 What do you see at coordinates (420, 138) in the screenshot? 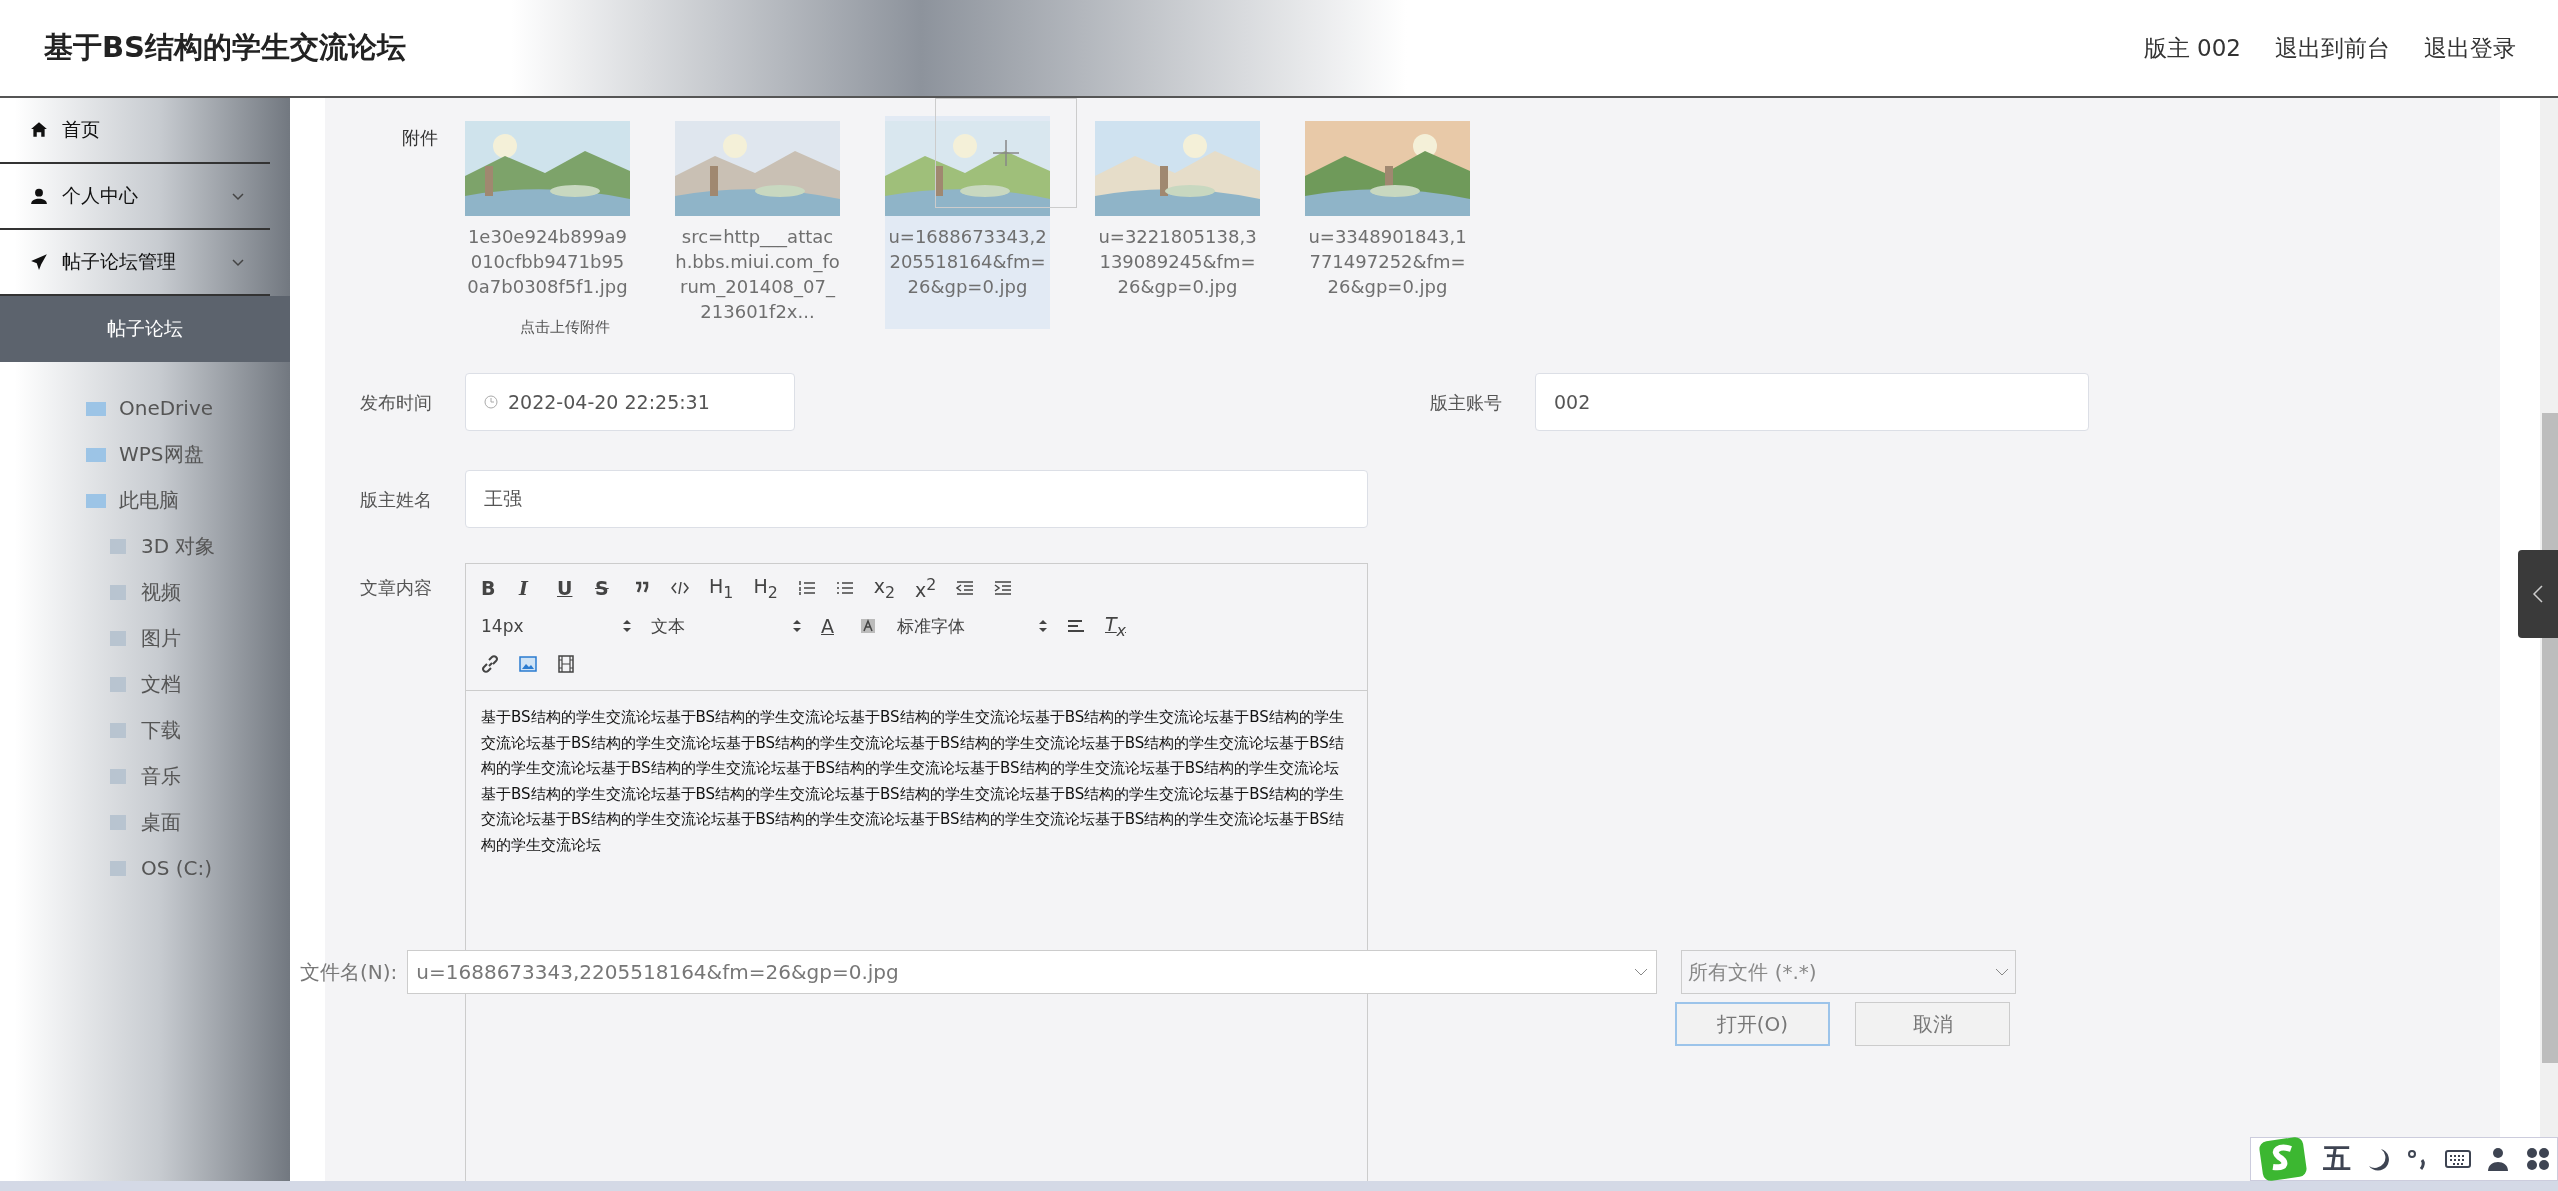
I see `field-label: 附件` at bounding box center [420, 138].